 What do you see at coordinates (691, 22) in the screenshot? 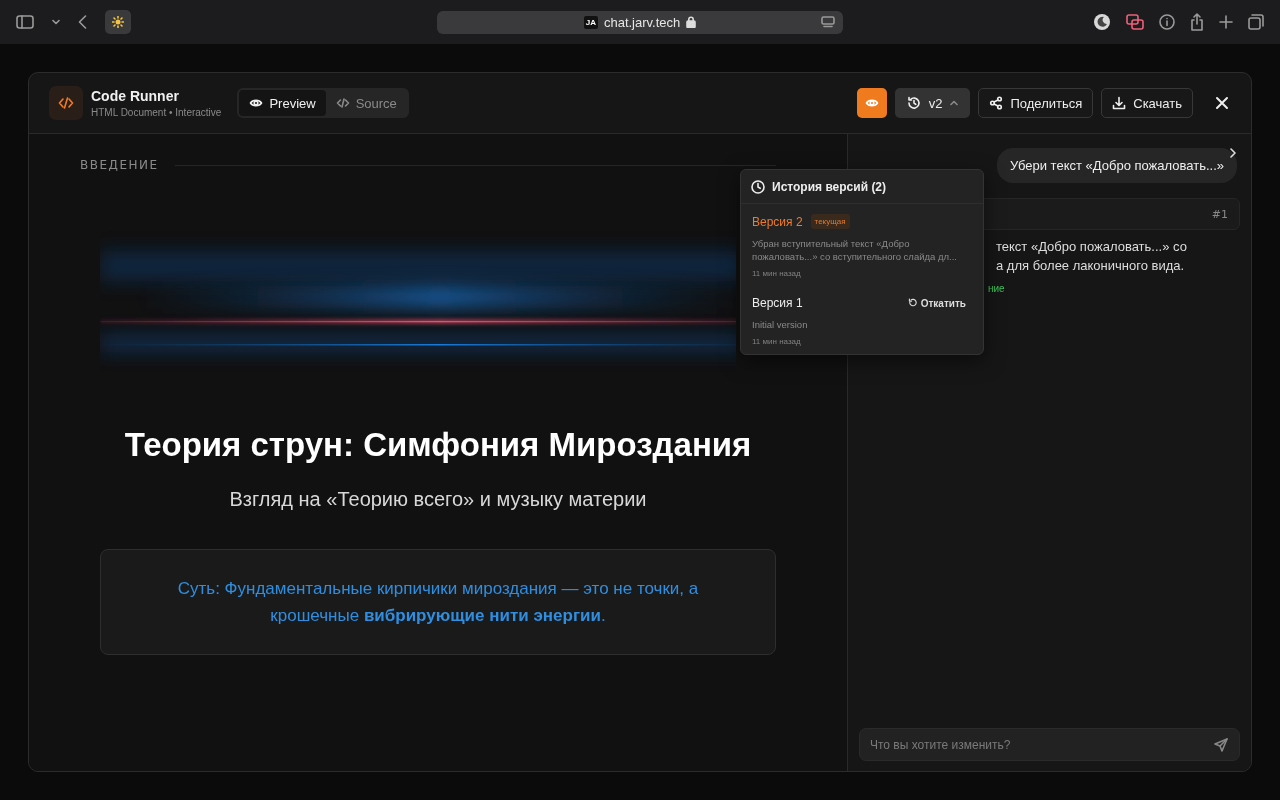
I see `lock-icon` at bounding box center [691, 22].